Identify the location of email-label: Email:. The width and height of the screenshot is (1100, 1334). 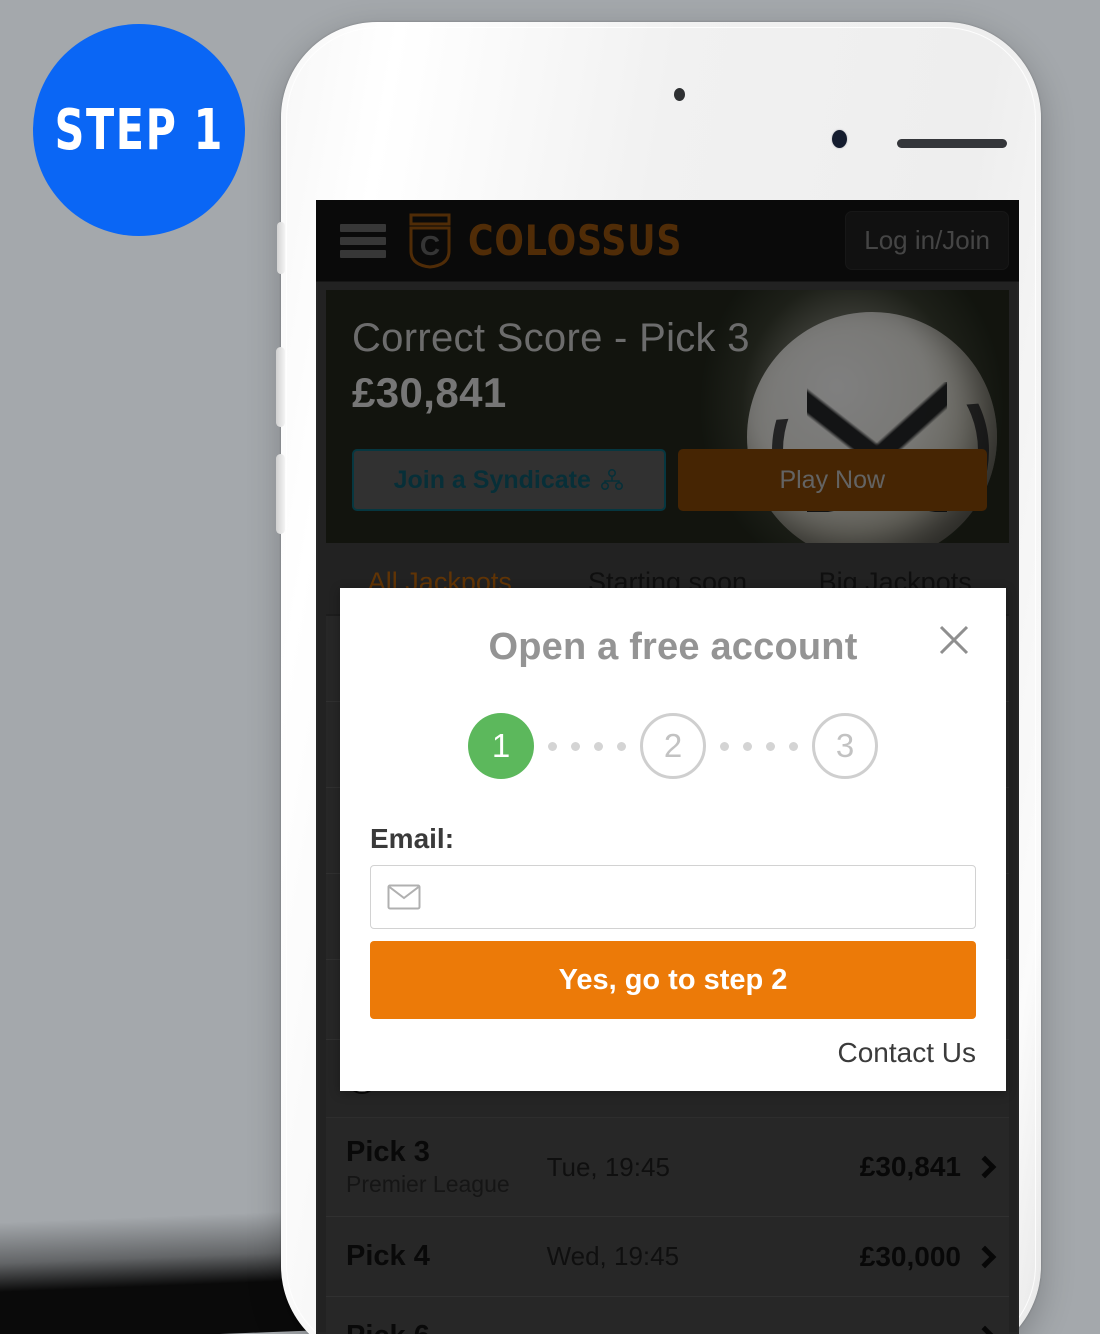
(412, 838).